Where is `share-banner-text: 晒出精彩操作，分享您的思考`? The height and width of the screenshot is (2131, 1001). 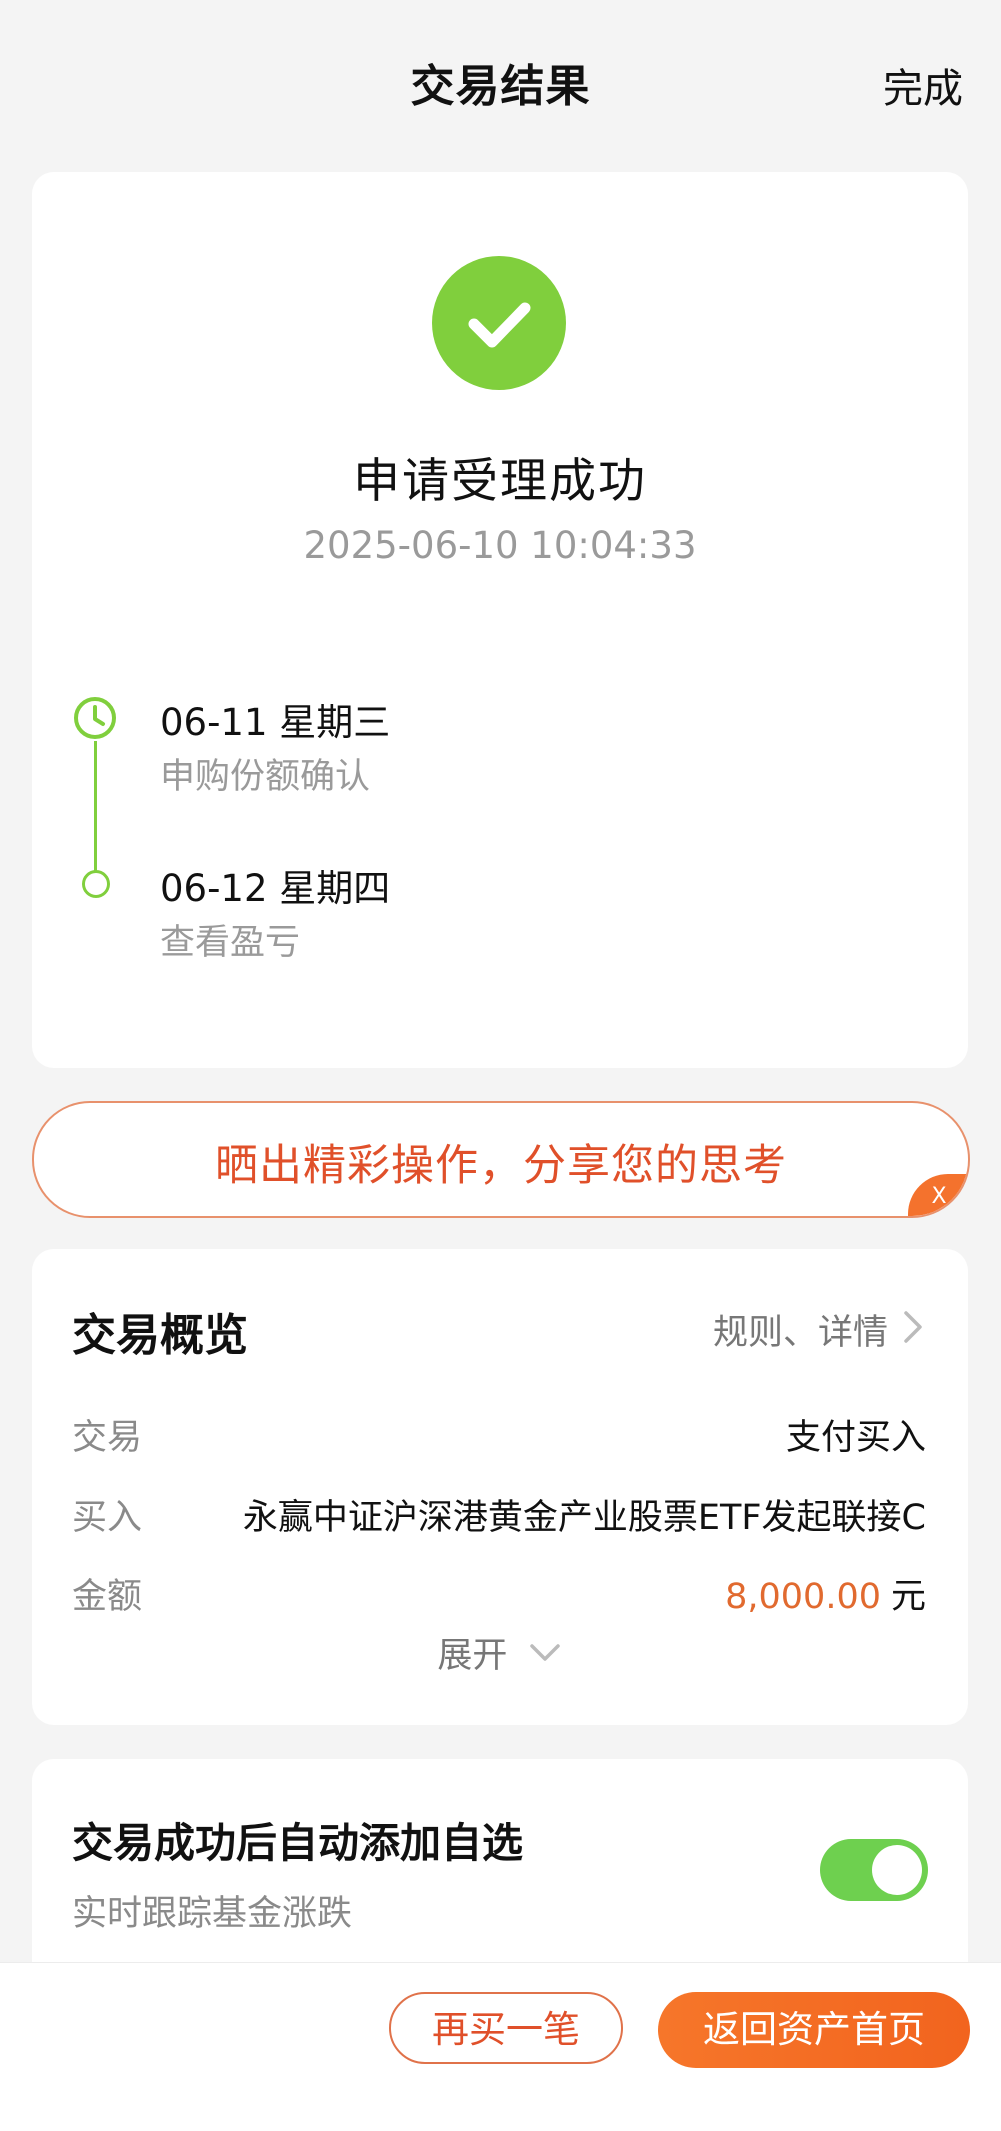
share-banner-text: 晒出精彩操作，分享您的思考 is located at coordinates (501, 1166).